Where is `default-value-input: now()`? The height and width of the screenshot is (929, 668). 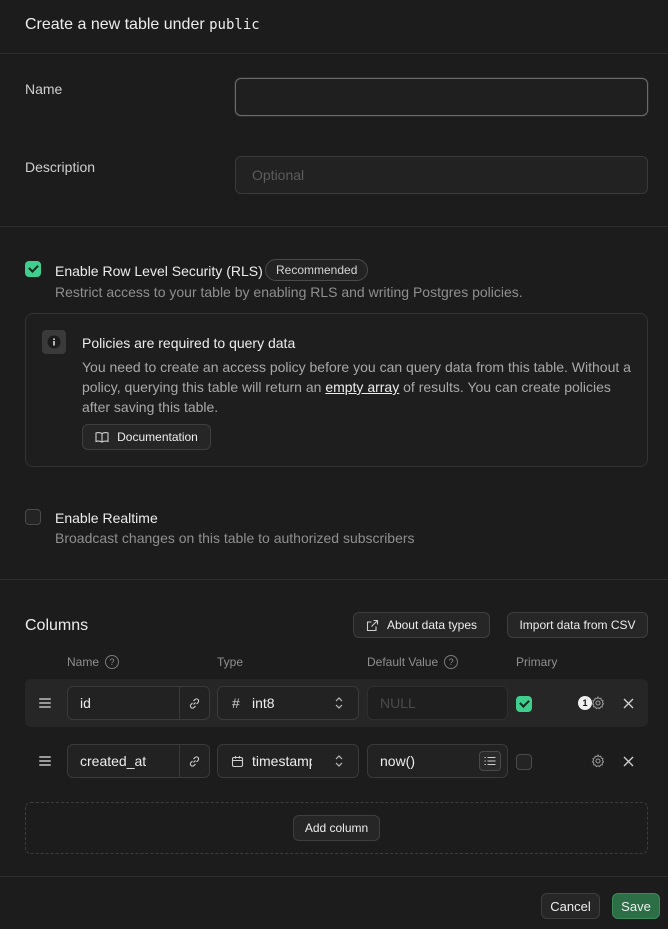 default-value-input: now() is located at coordinates (437, 761).